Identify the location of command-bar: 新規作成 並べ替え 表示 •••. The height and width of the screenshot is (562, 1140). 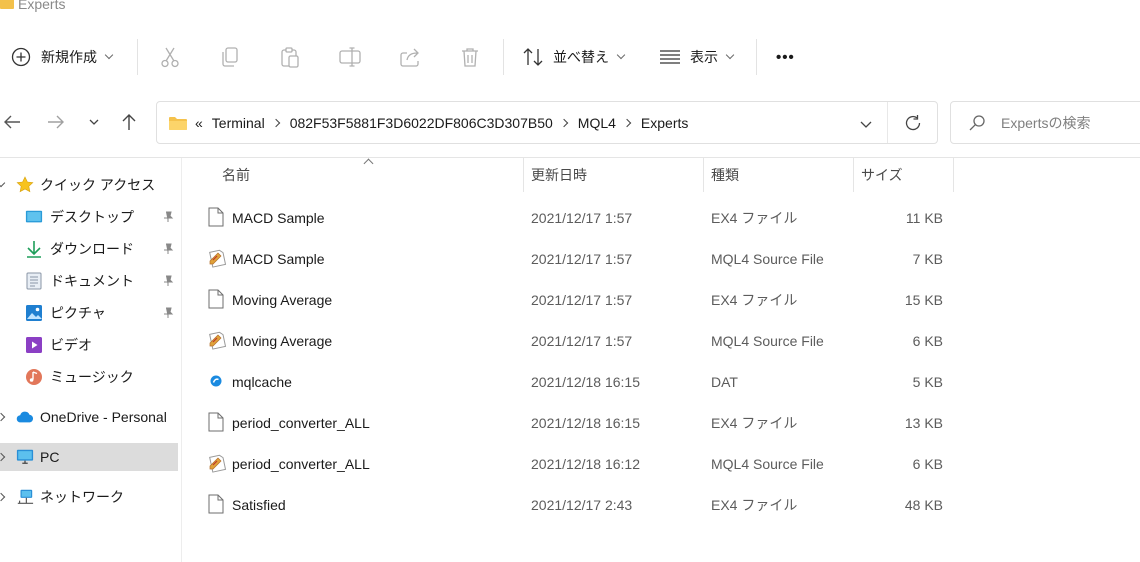
(570, 57).